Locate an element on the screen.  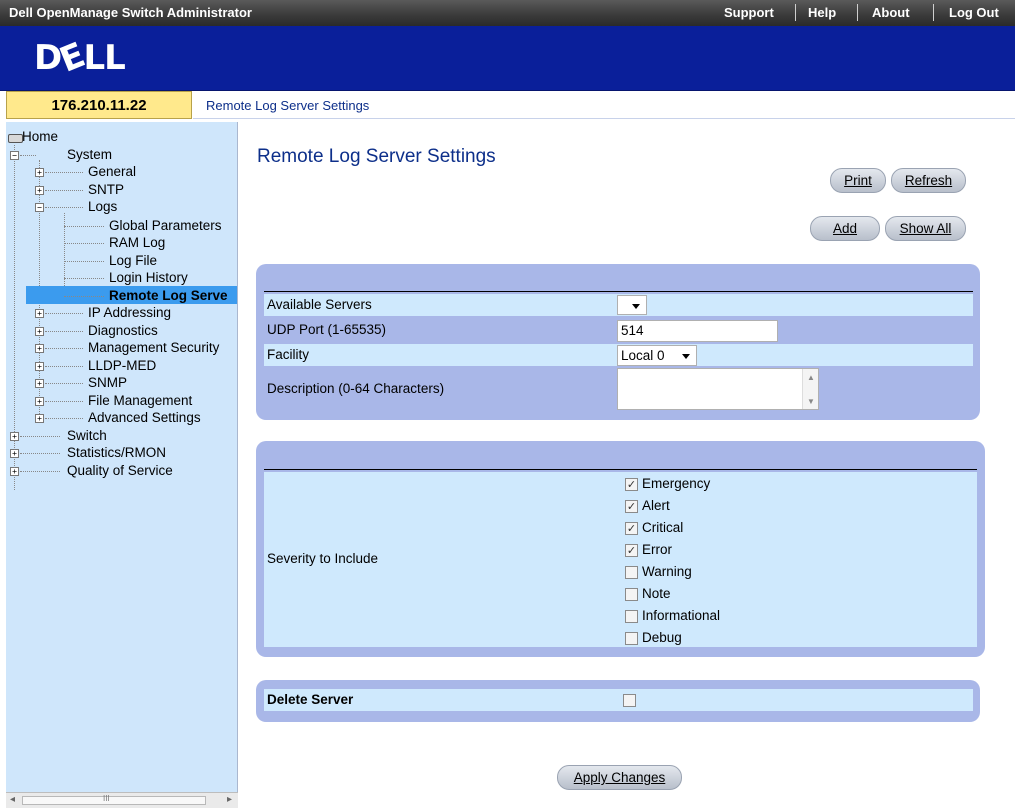
description-label: Description (0-64 Characters) is located at coordinates (356, 388).